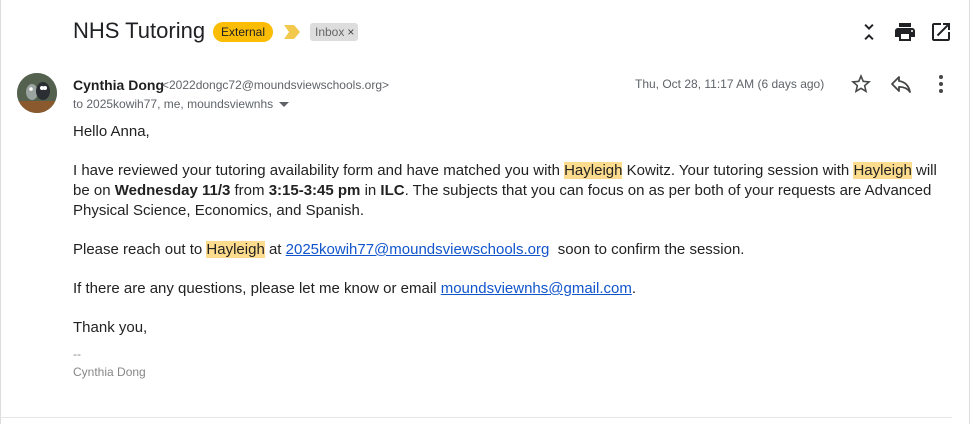  I want to click on open-in-new-icon, so click(941, 32).